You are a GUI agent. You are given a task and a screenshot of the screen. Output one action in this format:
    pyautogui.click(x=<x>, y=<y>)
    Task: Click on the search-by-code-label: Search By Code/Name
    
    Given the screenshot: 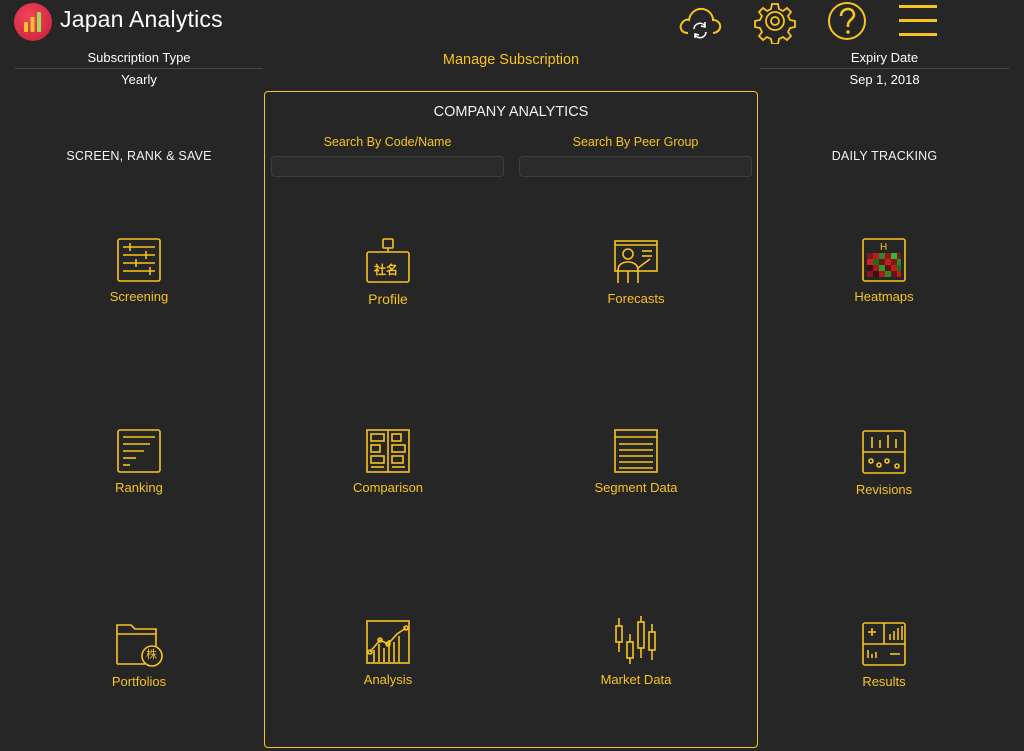 What is the action you would take?
    pyautogui.click(x=387, y=142)
    